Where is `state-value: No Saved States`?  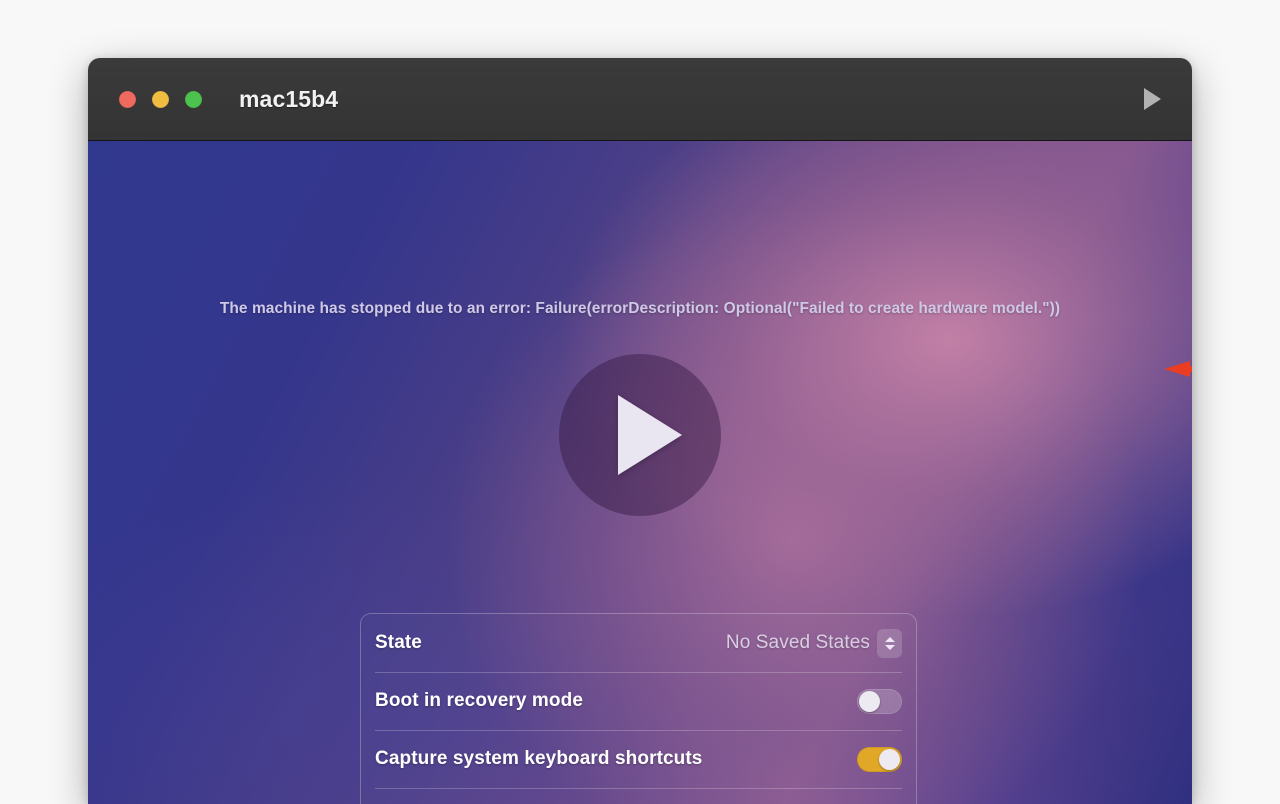
state-value: No Saved States is located at coordinates (797, 642).